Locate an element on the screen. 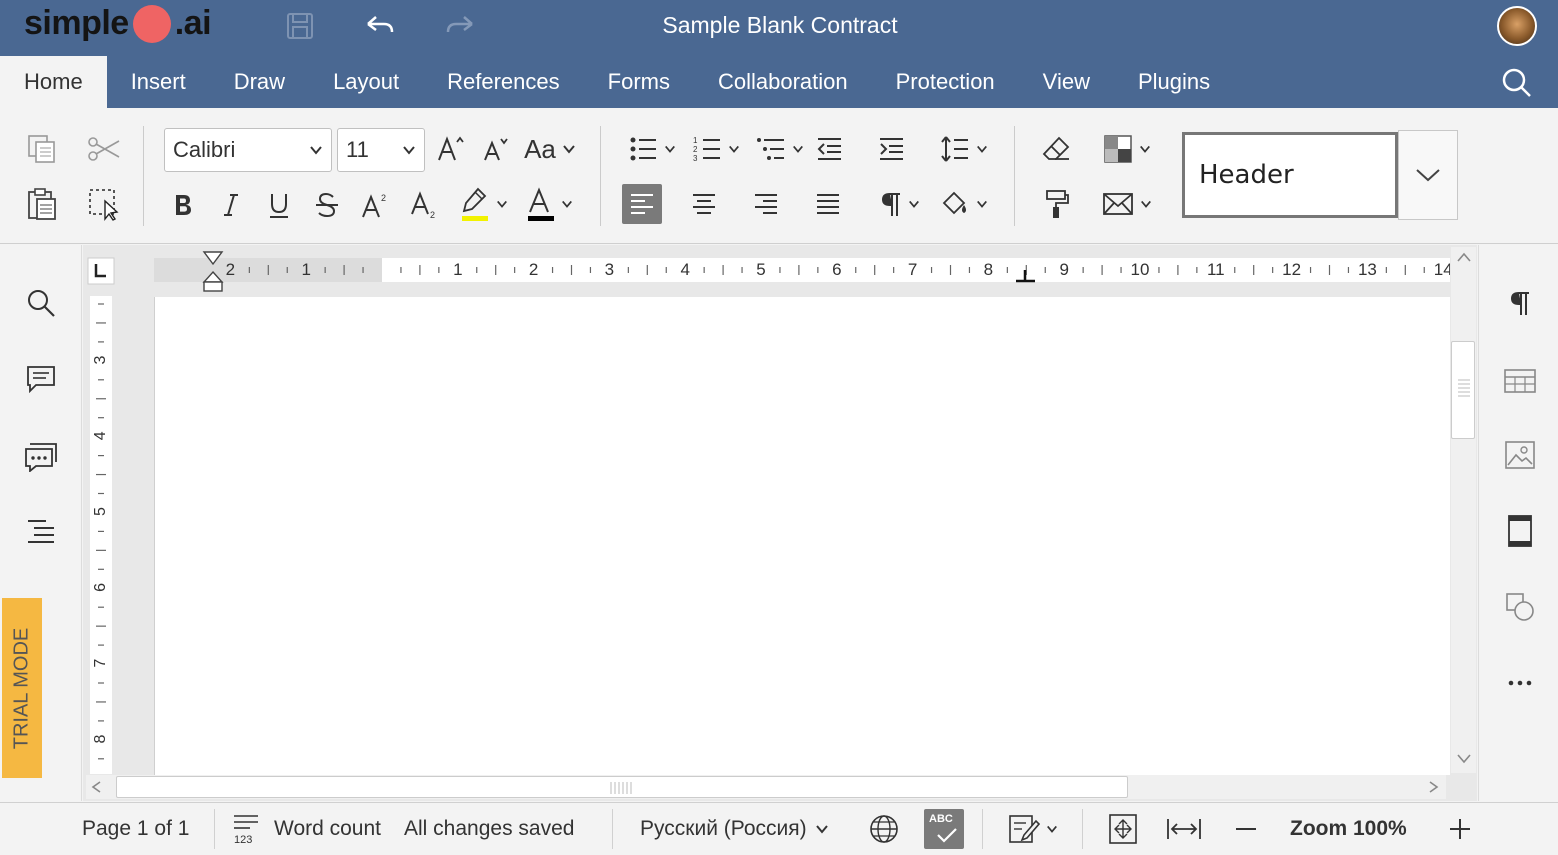 Image resolution: width=1558 pixels, height=855 pixels. track-changes-button is located at coordinates (1033, 829).